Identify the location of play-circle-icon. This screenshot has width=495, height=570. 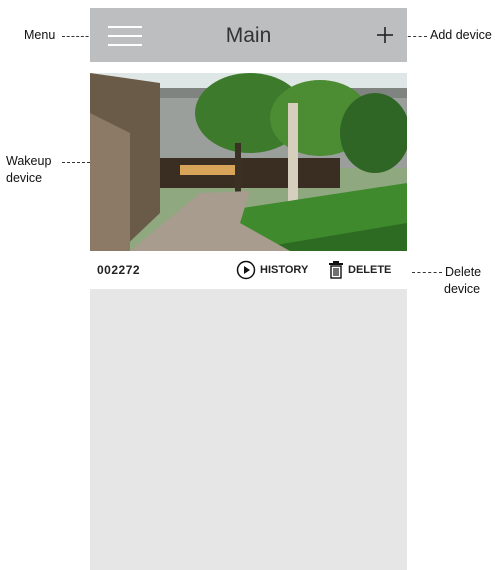
(246, 270).